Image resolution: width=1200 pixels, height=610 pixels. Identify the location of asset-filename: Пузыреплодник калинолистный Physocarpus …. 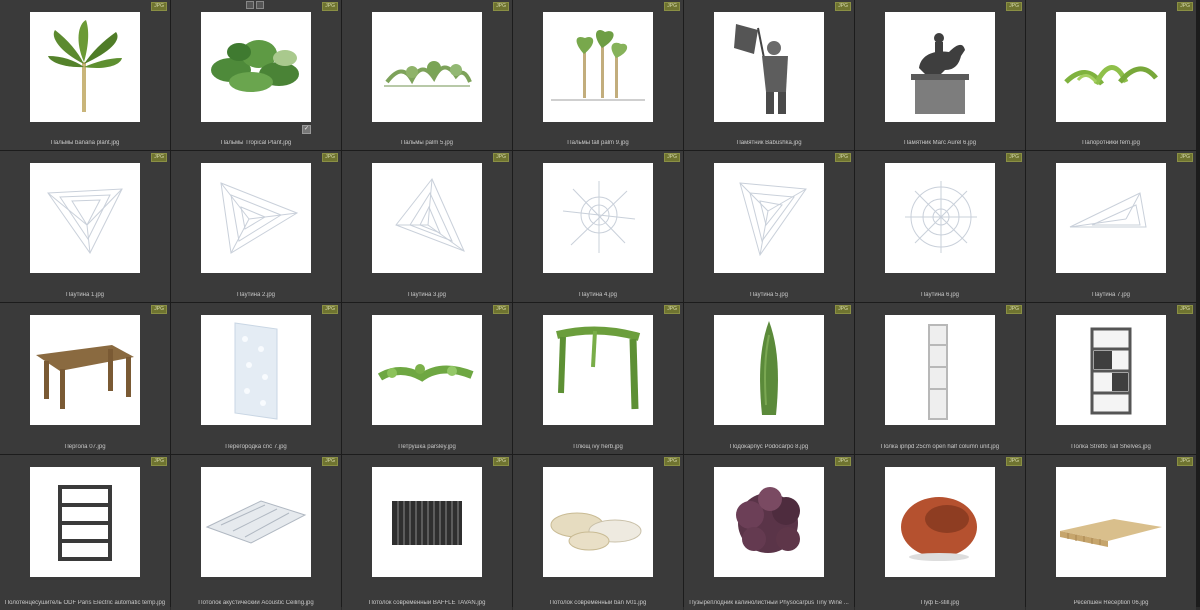
(769, 603).